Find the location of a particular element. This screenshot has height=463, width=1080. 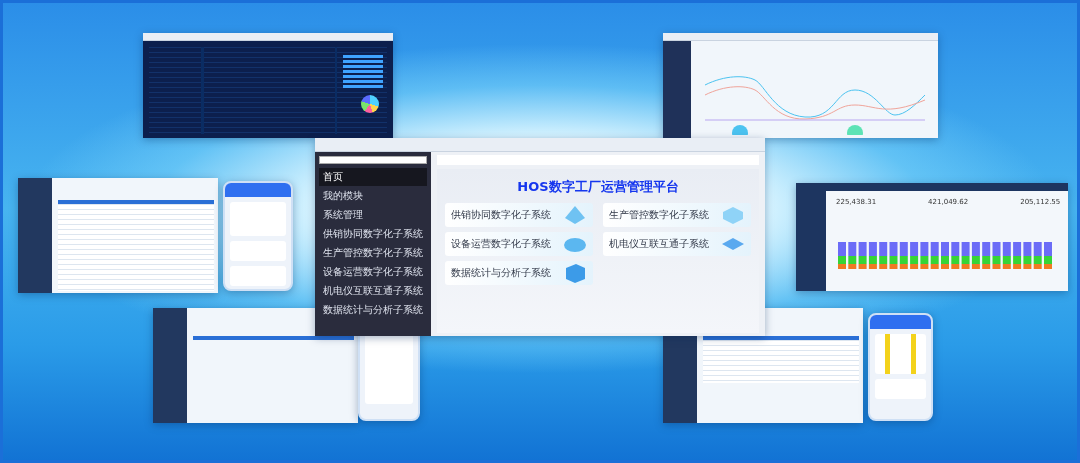

card-title: 数据统计与分析子系统 is located at coordinates (501, 273).